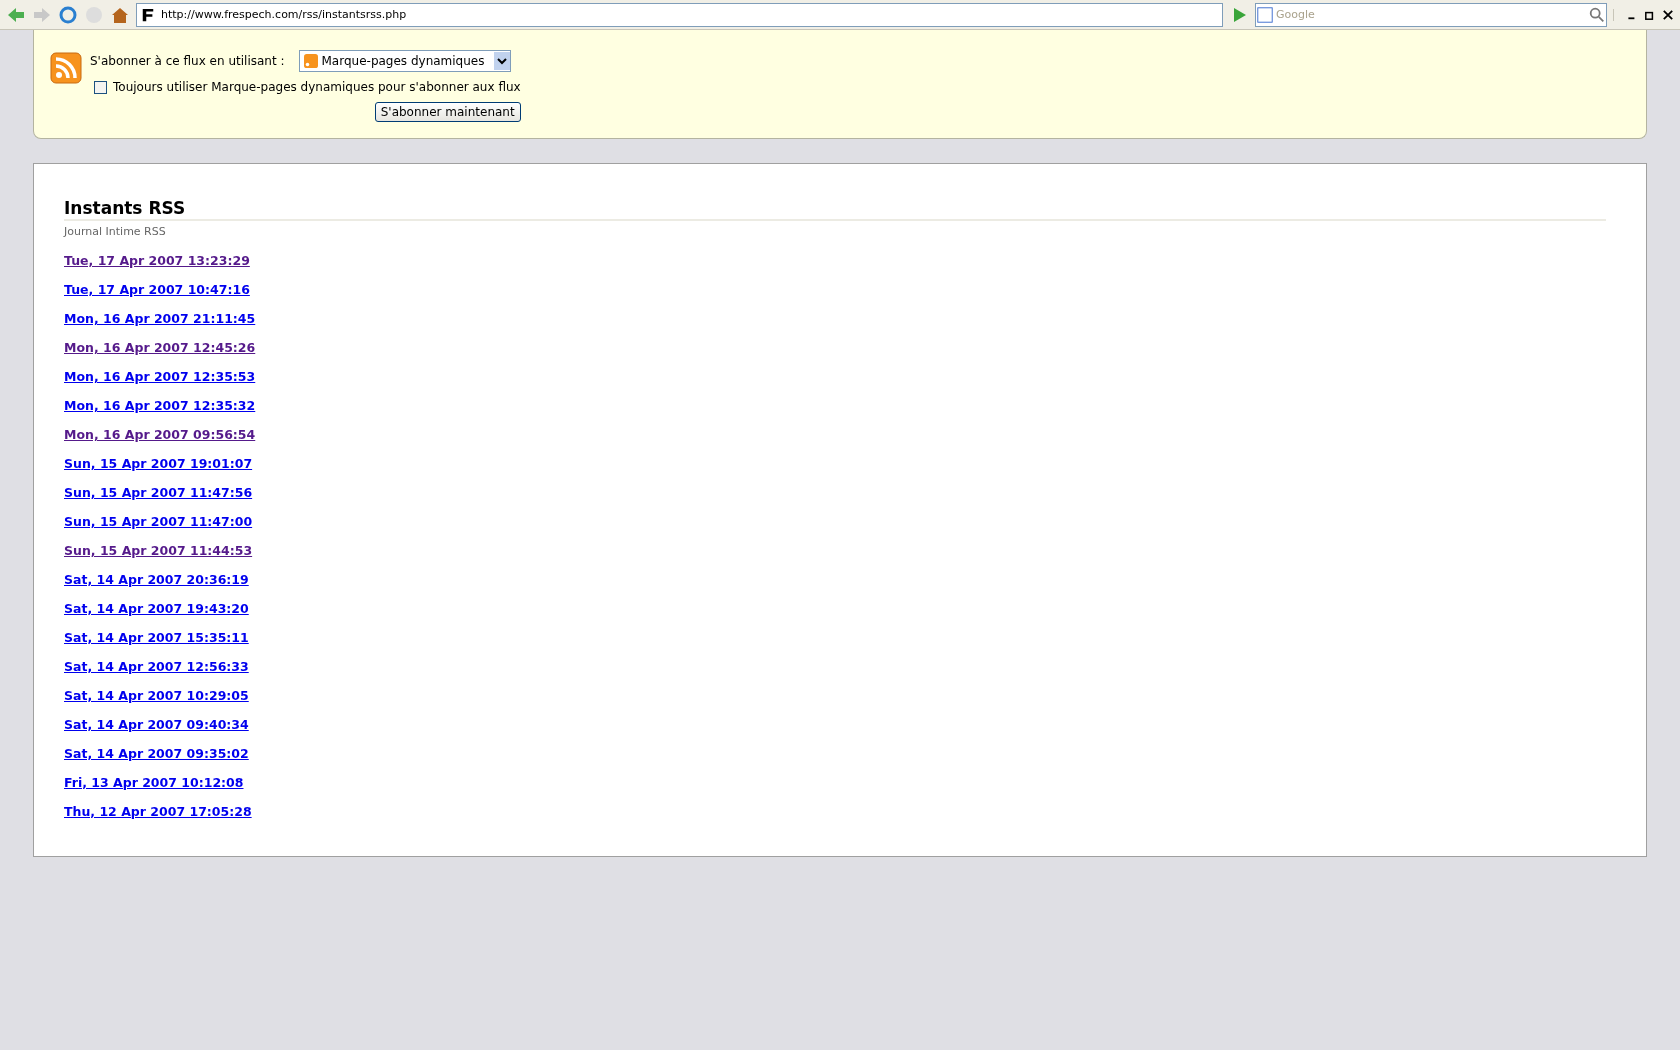  Describe the element at coordinates (317, 87) in the screenshot. I see `always-use-label: Toujours utiliser Marque-pages dynamiques pour s'abonner aux flux` at that location.